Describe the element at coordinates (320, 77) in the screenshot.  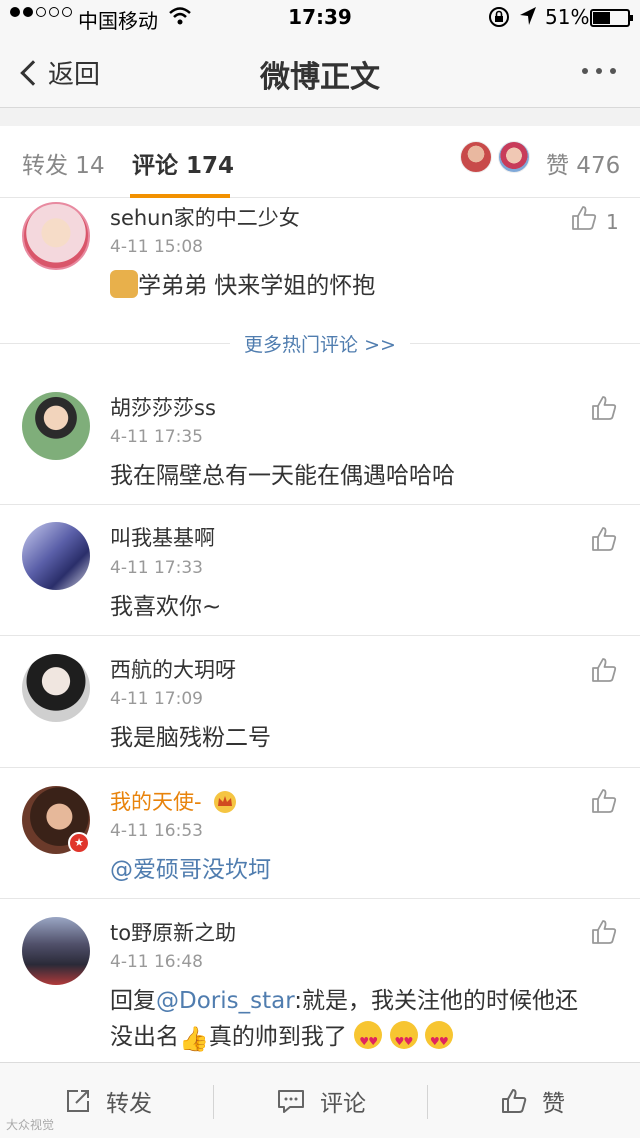
I see `page-title: 微博正文` at that location.